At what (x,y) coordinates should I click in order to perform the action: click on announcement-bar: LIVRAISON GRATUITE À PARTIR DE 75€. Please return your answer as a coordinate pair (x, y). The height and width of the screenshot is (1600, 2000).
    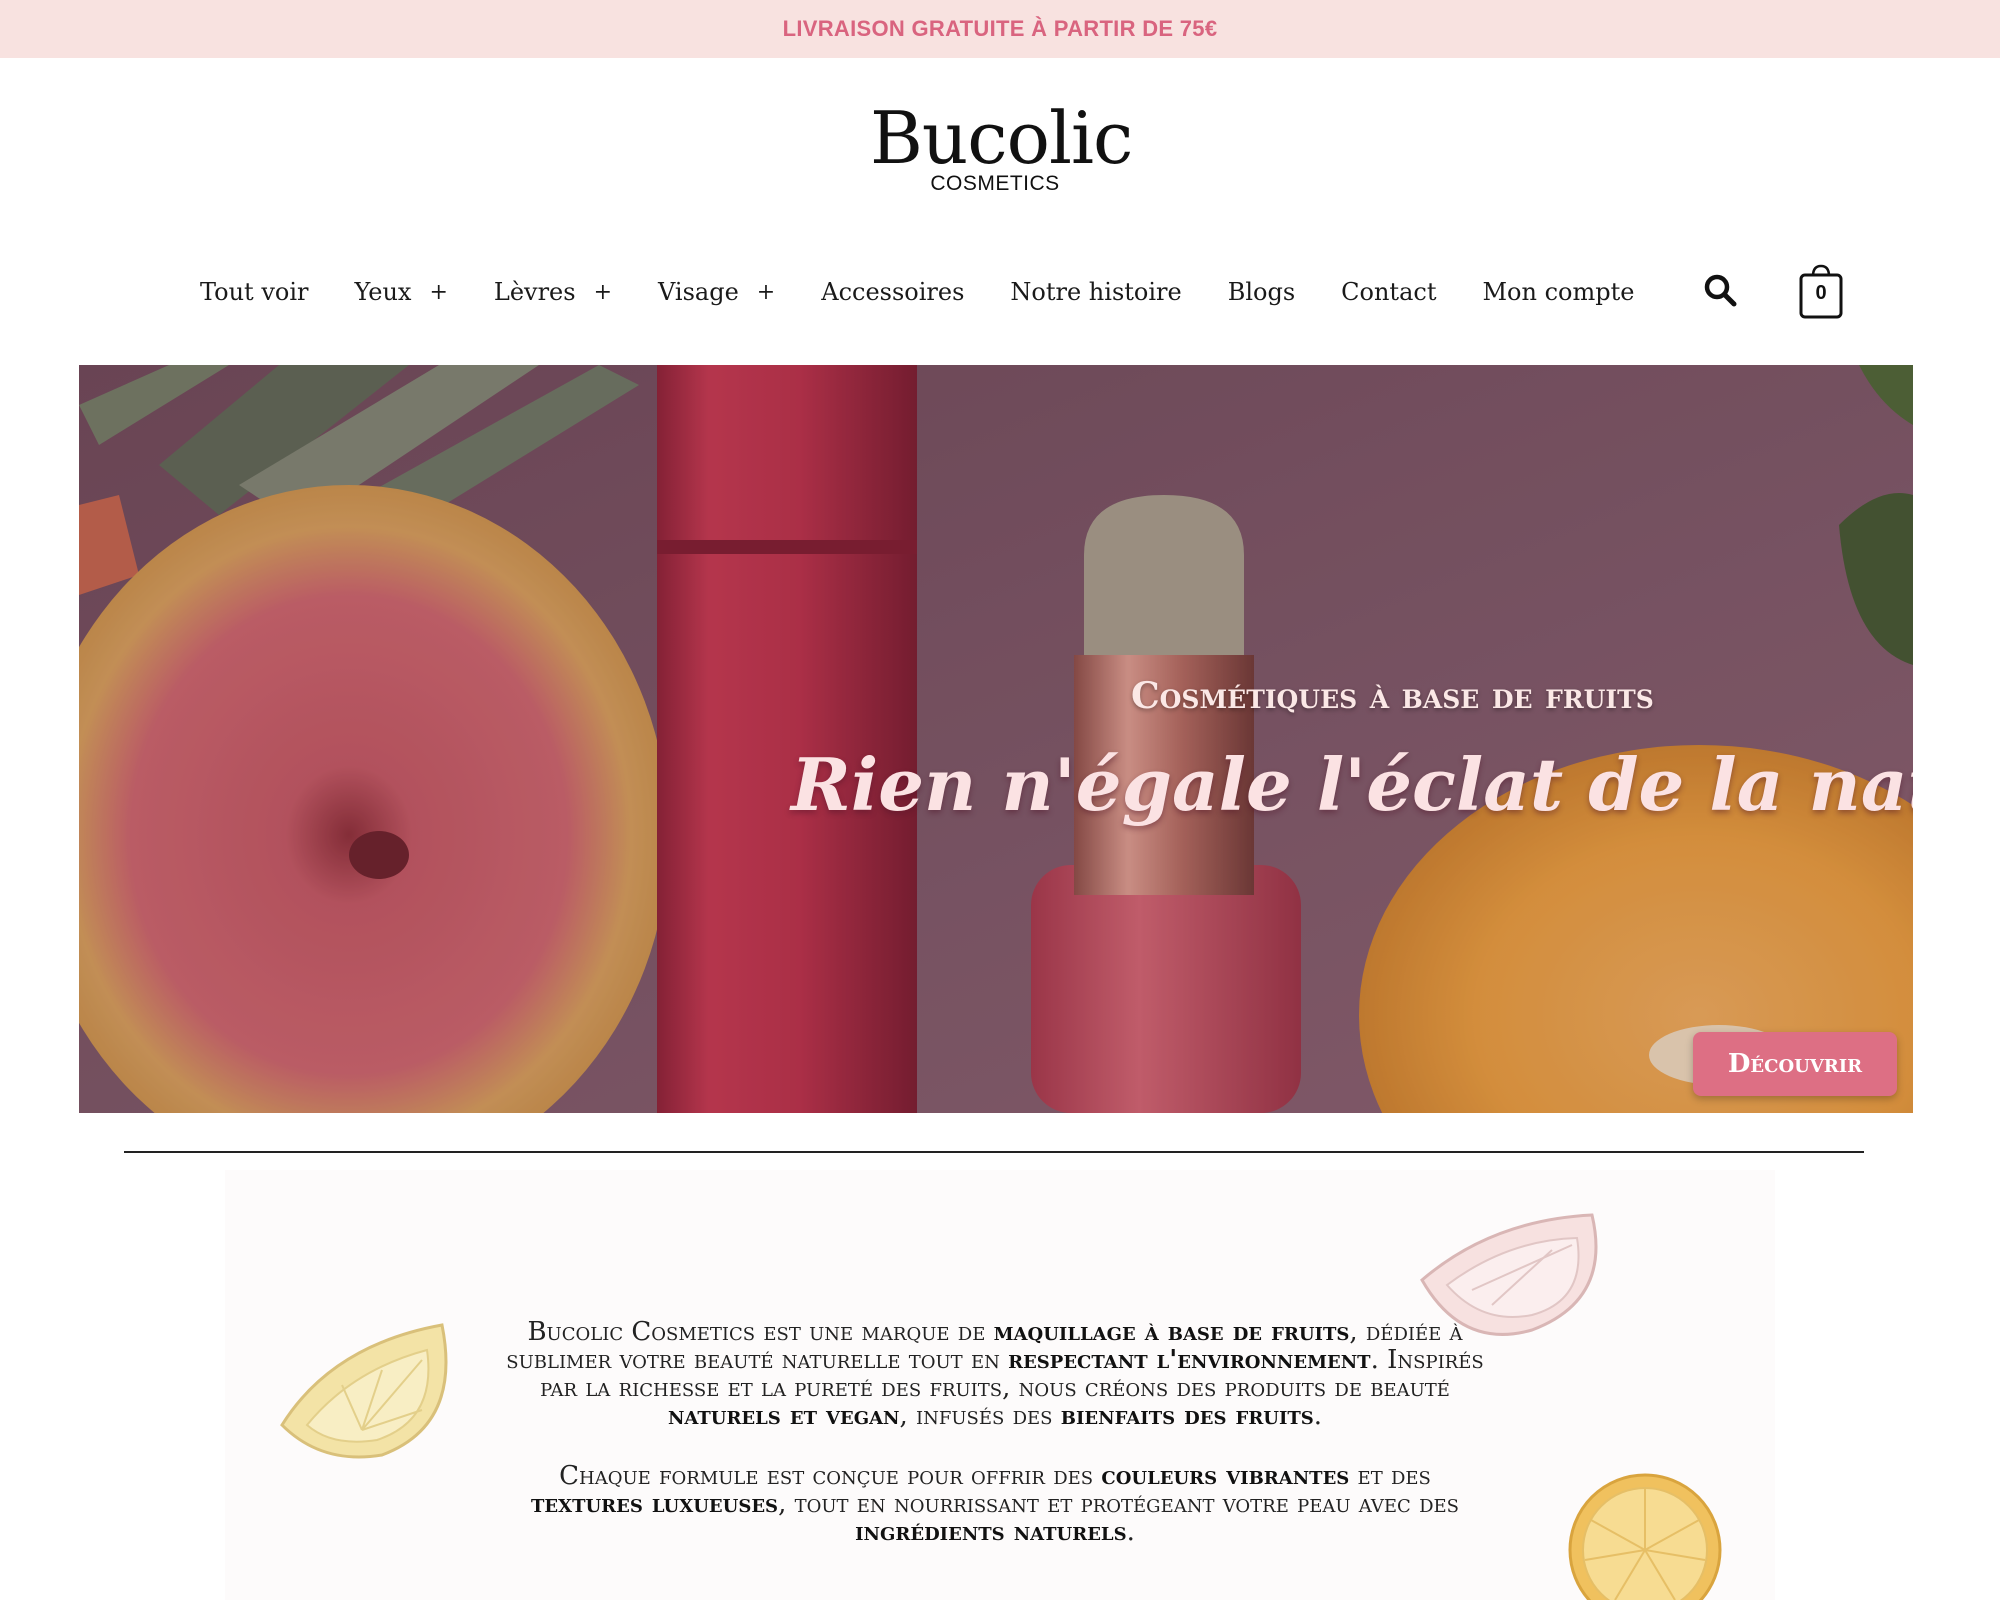
    Looking at the image, I should click on (1000, 29).